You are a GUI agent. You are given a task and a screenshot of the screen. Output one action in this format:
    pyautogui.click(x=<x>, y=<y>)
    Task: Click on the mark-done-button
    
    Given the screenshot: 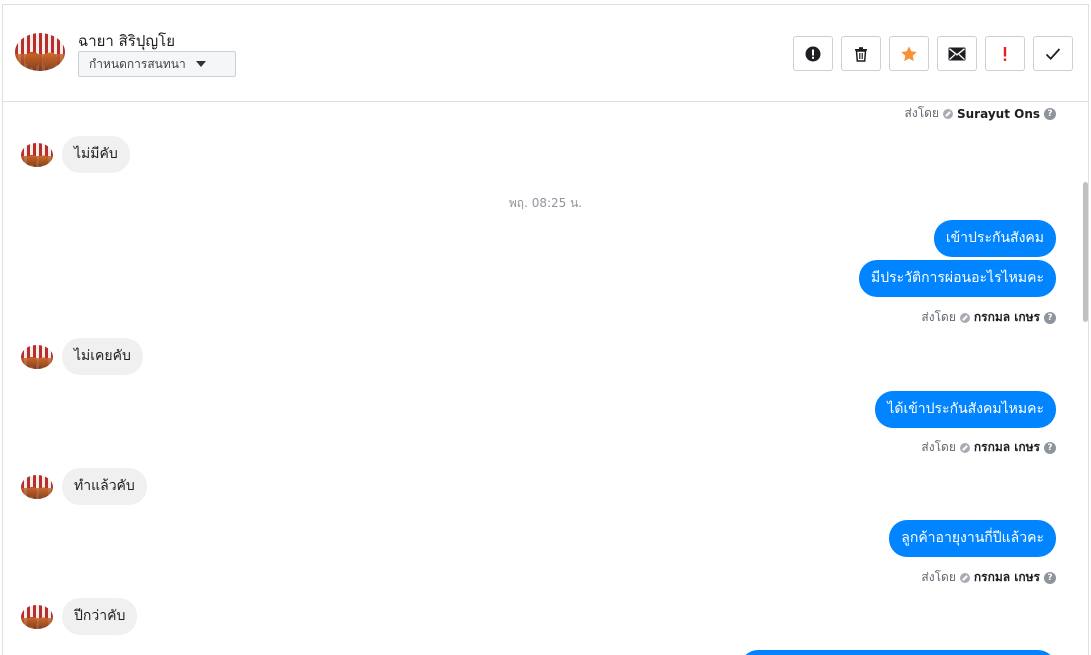 What is the action you would take?
    pyautogui.click(x=1053, y=53)
    